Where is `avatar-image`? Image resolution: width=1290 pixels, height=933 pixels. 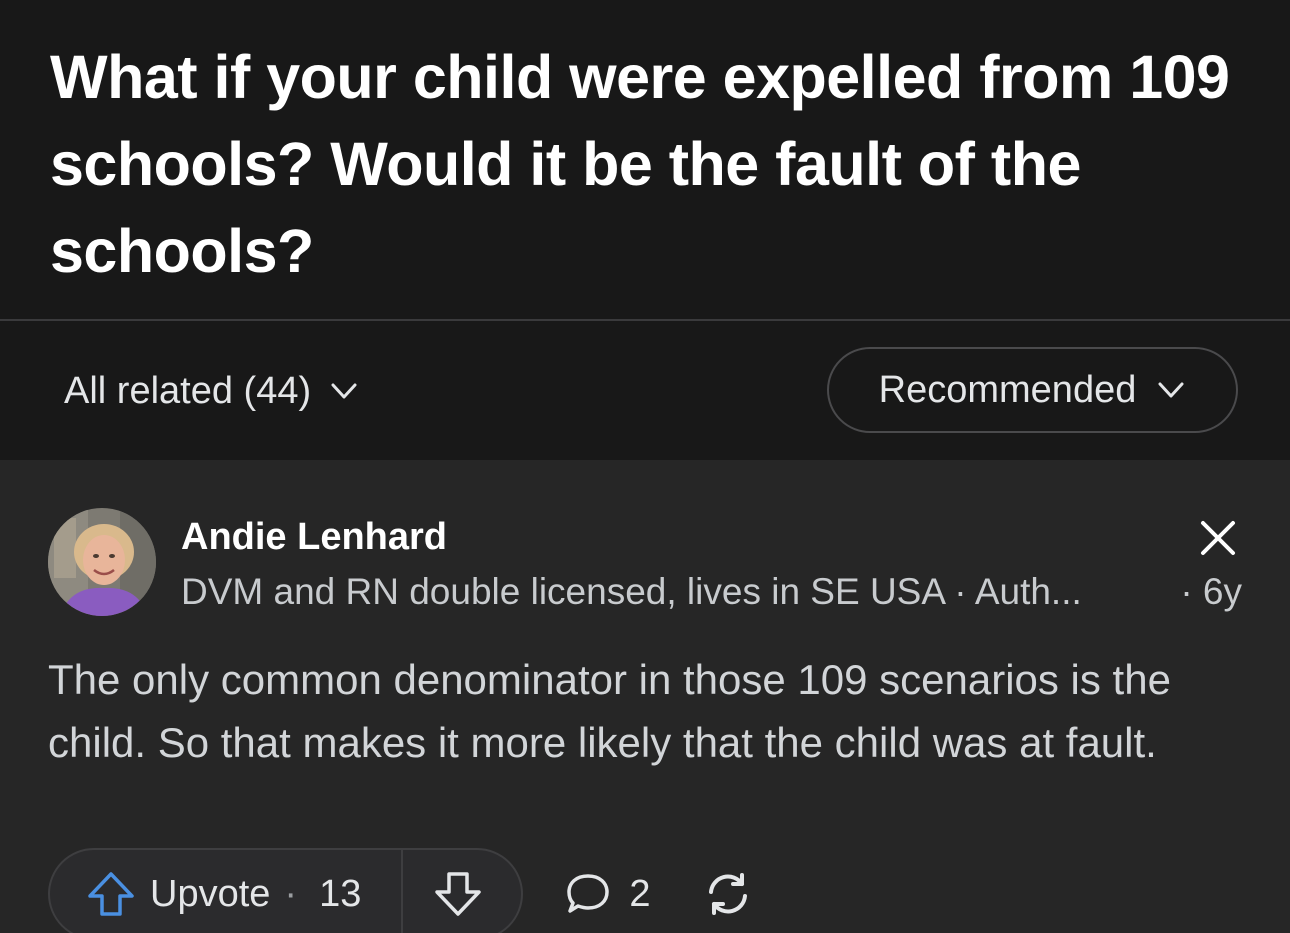 avatar-image is located at coordinates (102, 562).